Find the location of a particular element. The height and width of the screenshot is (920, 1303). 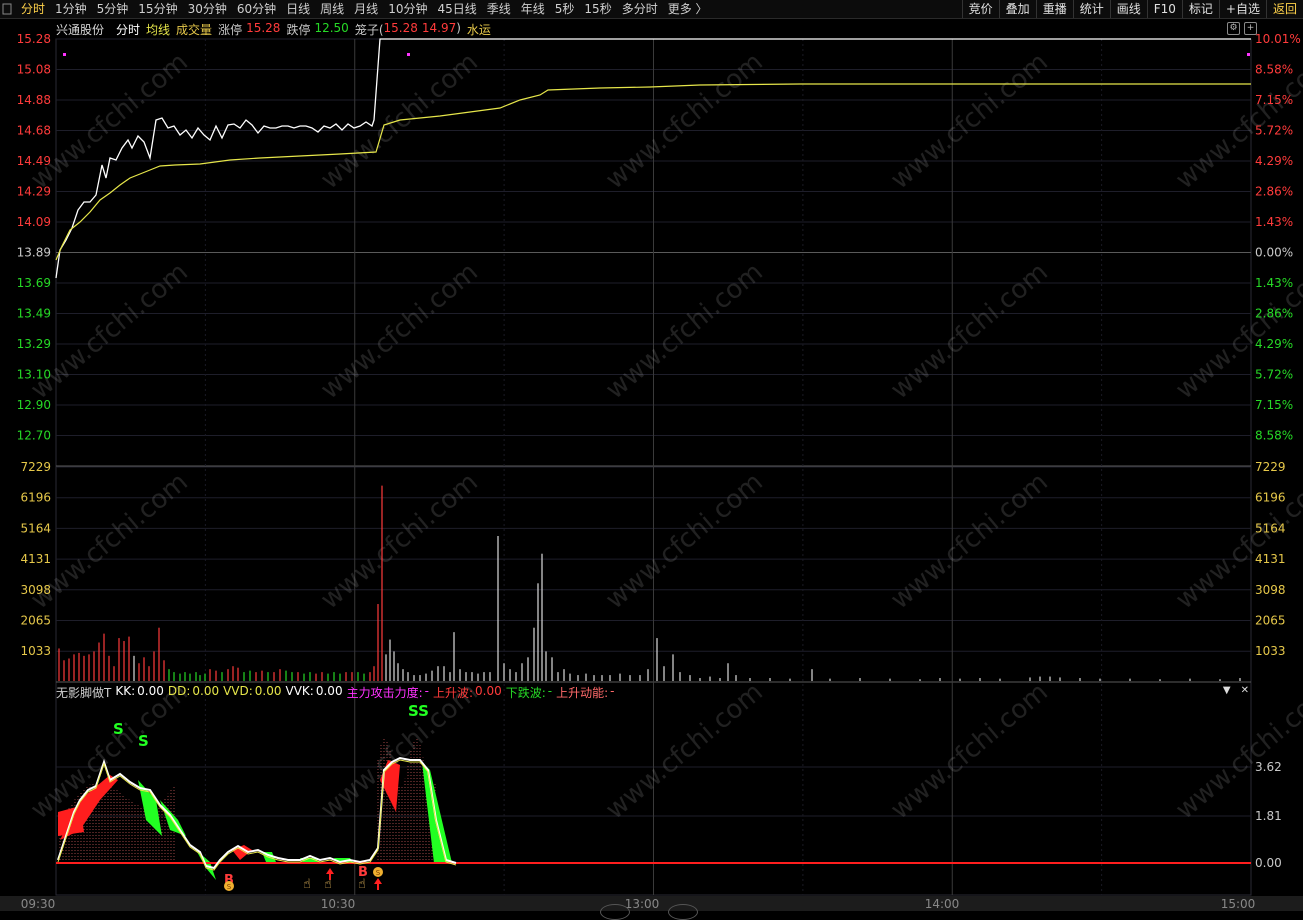

period-tab-12: 年线 is located at coordinates (533, 9).